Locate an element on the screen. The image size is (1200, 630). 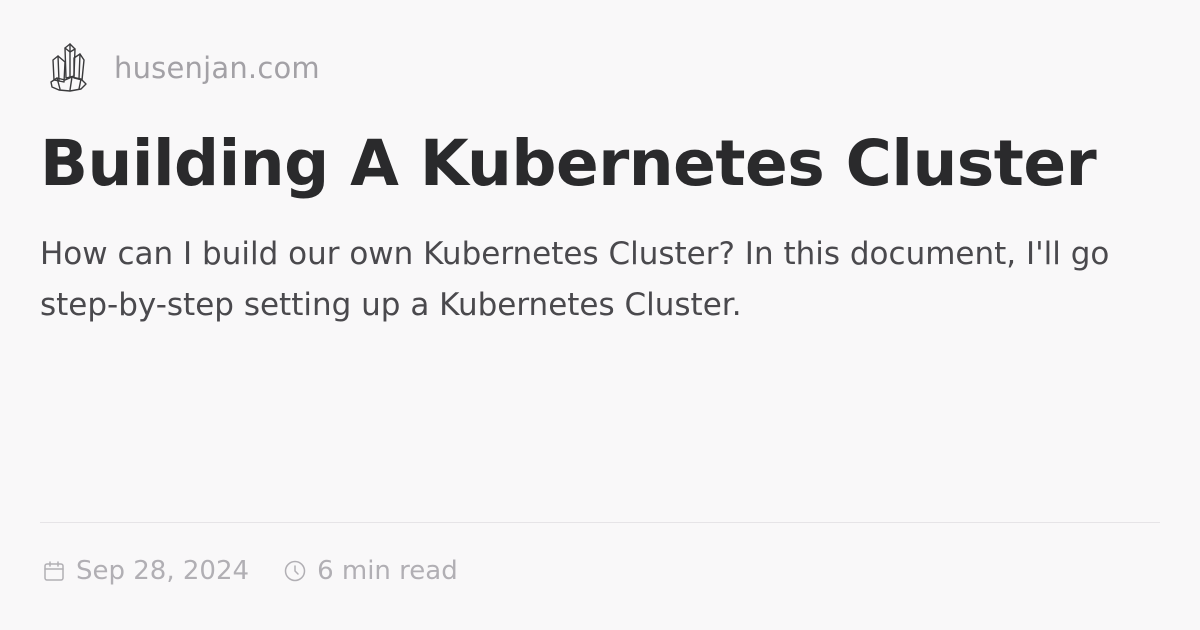
publish-date-text: Sep 28, 2024 is located at coordinates (163, 571).